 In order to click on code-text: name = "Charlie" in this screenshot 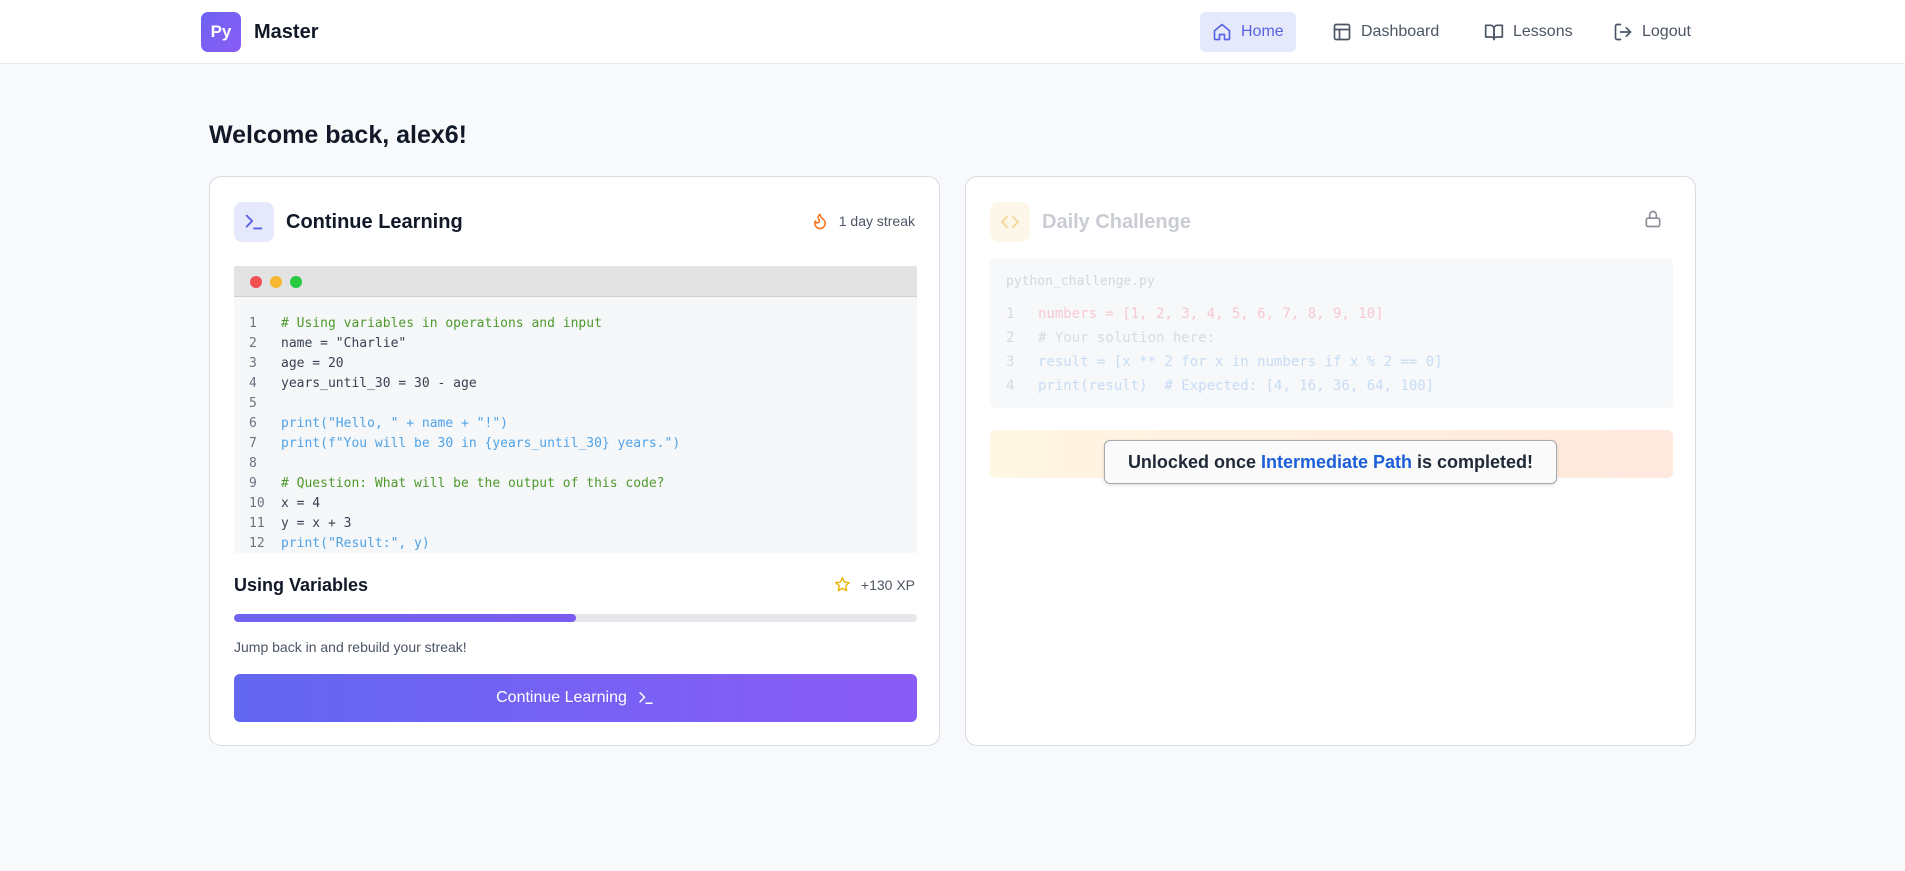, I will do `click(344, 343)`.